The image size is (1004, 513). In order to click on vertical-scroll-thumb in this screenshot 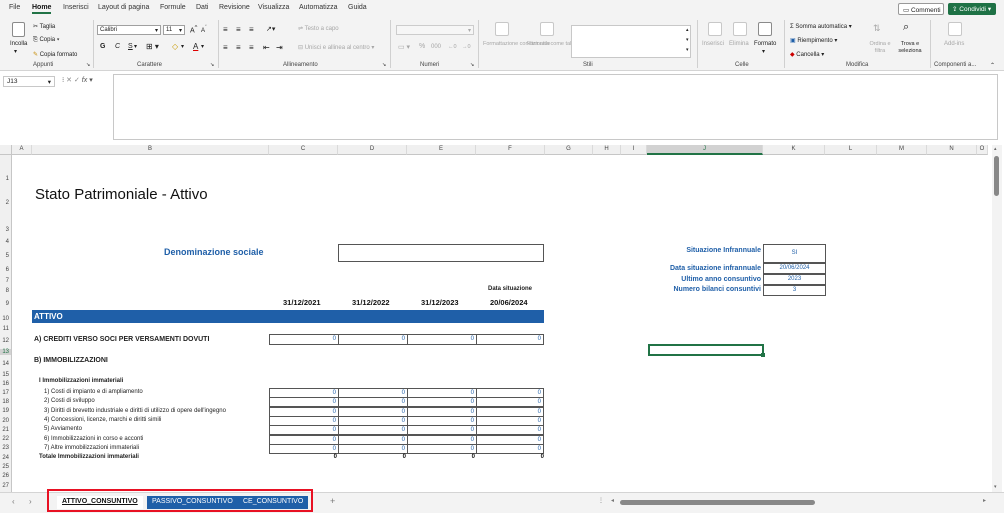, I will do `click(996, 176)`.